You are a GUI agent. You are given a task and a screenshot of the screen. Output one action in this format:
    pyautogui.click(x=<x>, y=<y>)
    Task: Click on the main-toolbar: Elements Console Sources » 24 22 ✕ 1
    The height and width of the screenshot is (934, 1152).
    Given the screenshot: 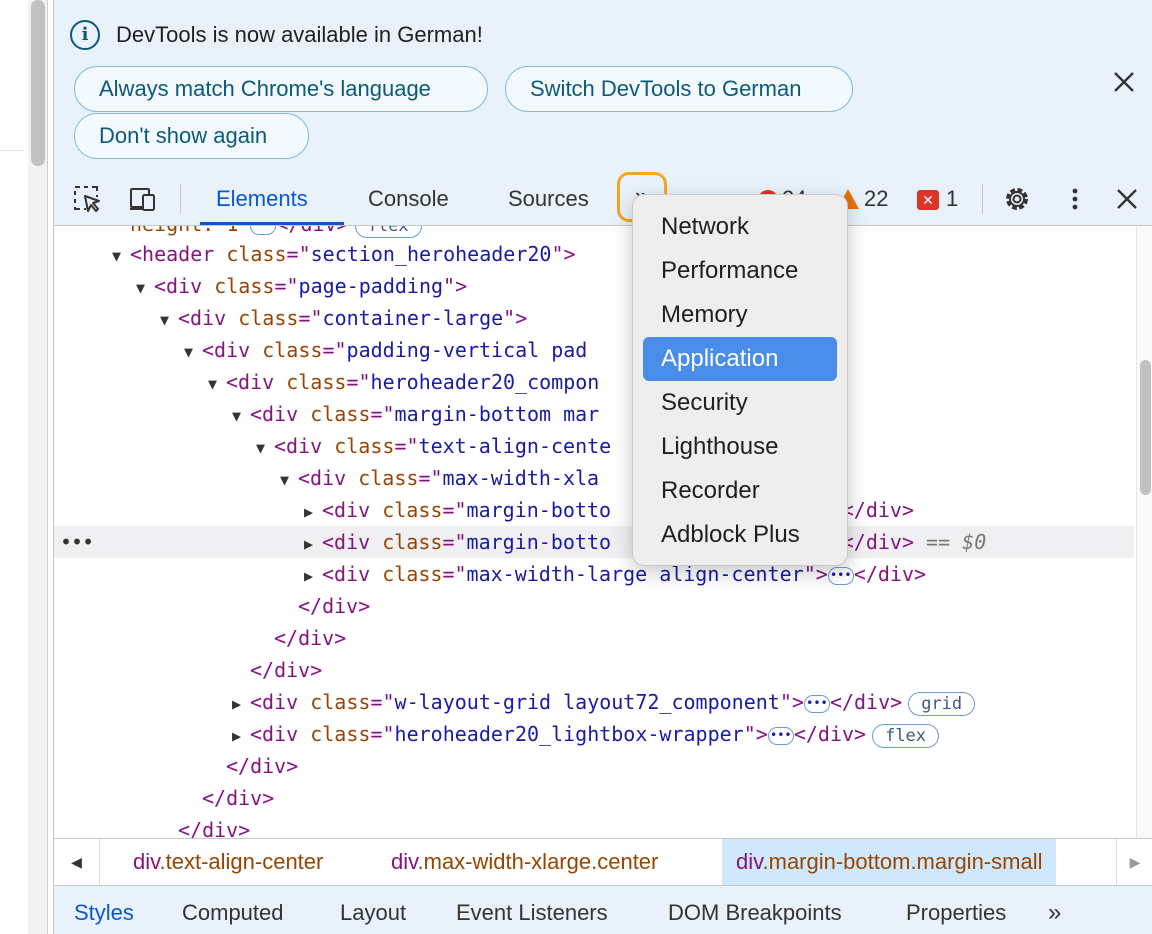 What is the action you would take?
    pyautogui.click(x=603, y=199)
    